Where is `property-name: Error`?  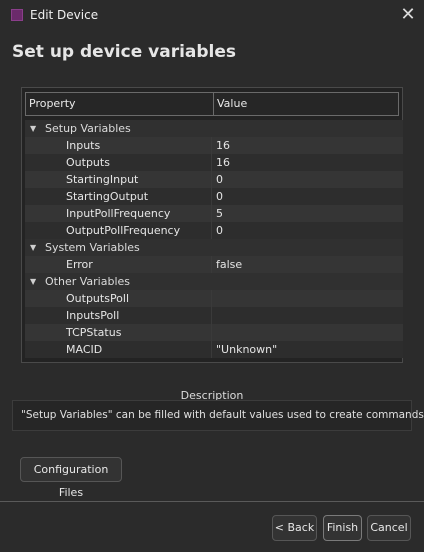 property-name: Error is located at coordinates (79, 264).